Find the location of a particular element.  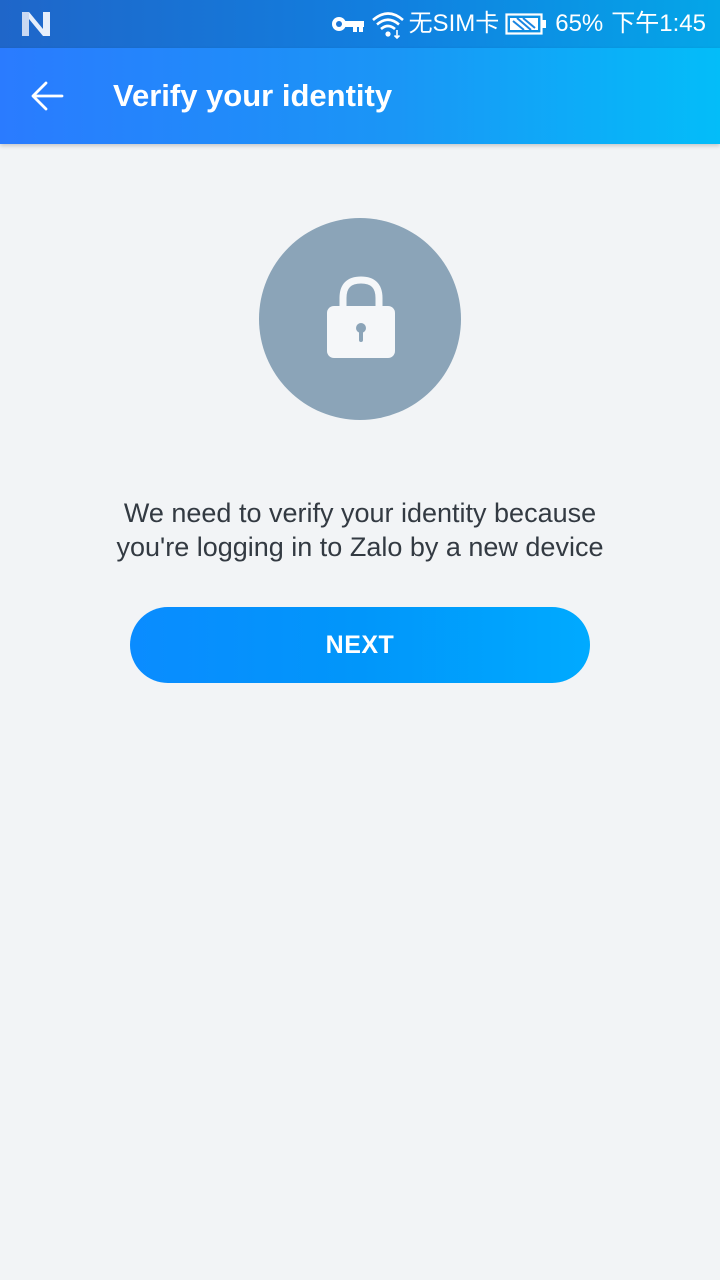

page-title: Verify your identity is located at coordinates (253, 95).